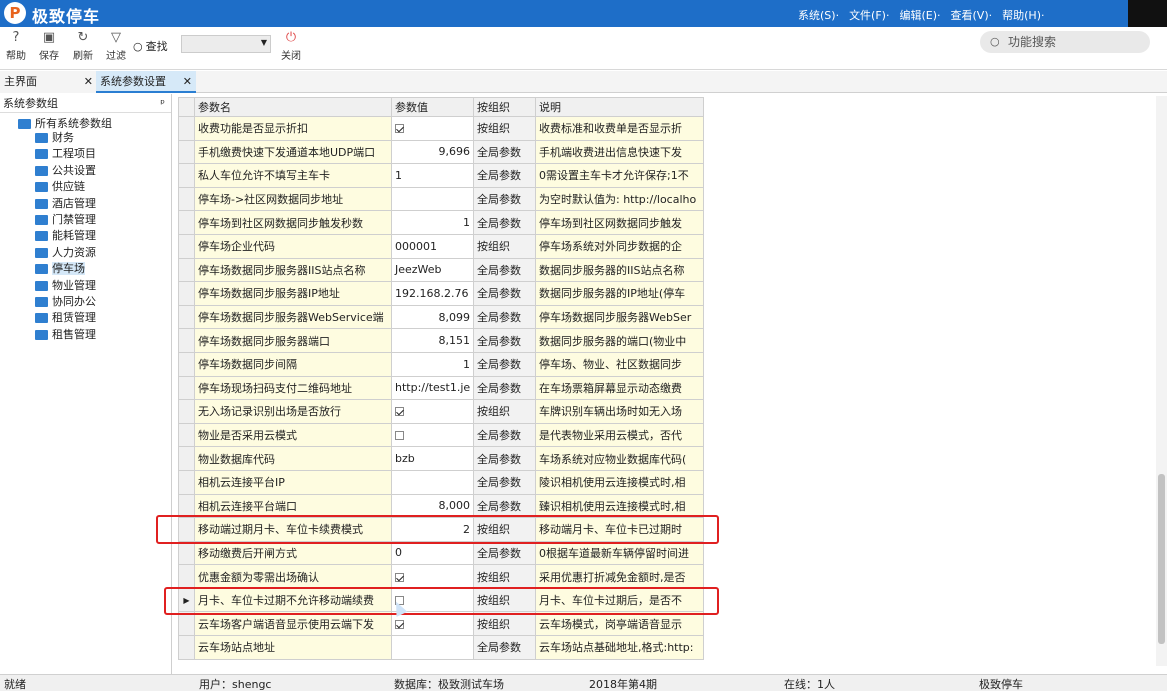 This screenshot has height=692, width=1167. I want to click on table-row: 收费功能是否显示折扣 按组织 收费标准和收费单是否显示折, so click(441, 128).